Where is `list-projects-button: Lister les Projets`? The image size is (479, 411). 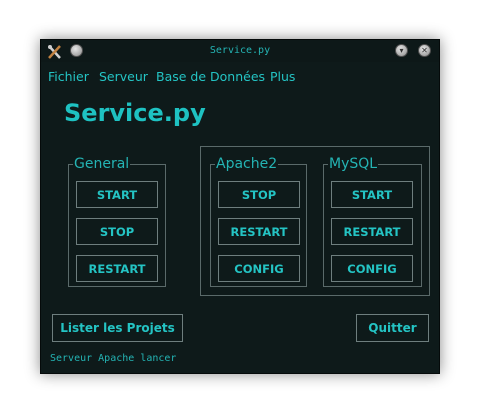 list-projects-button: Lister les Projets is located at coordinates (117, 328).